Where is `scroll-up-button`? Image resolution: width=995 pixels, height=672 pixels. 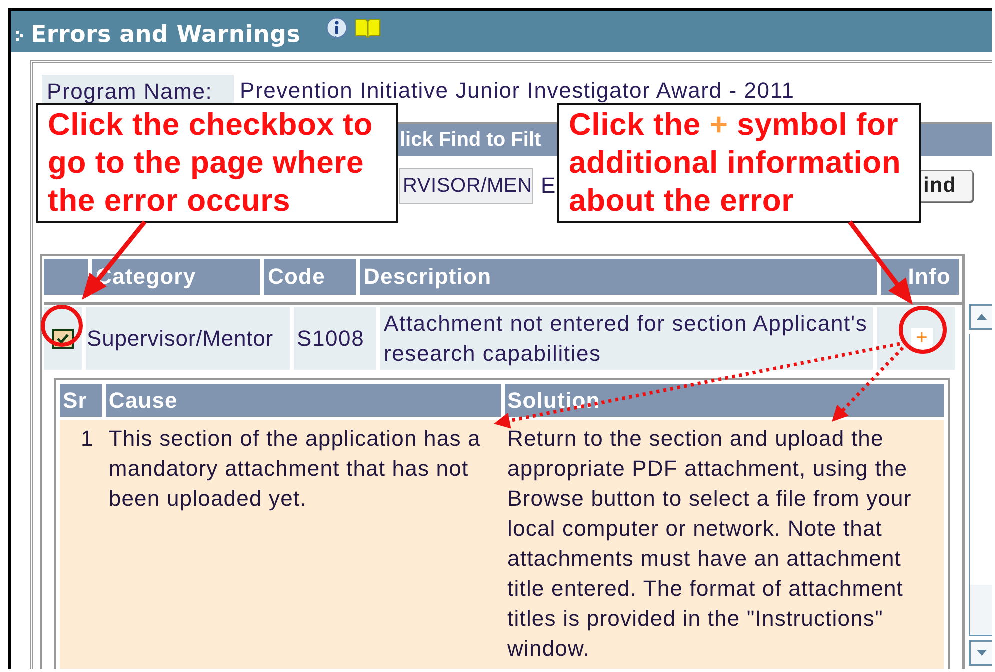 scroll-up-button is located at coordinates (980, 317).